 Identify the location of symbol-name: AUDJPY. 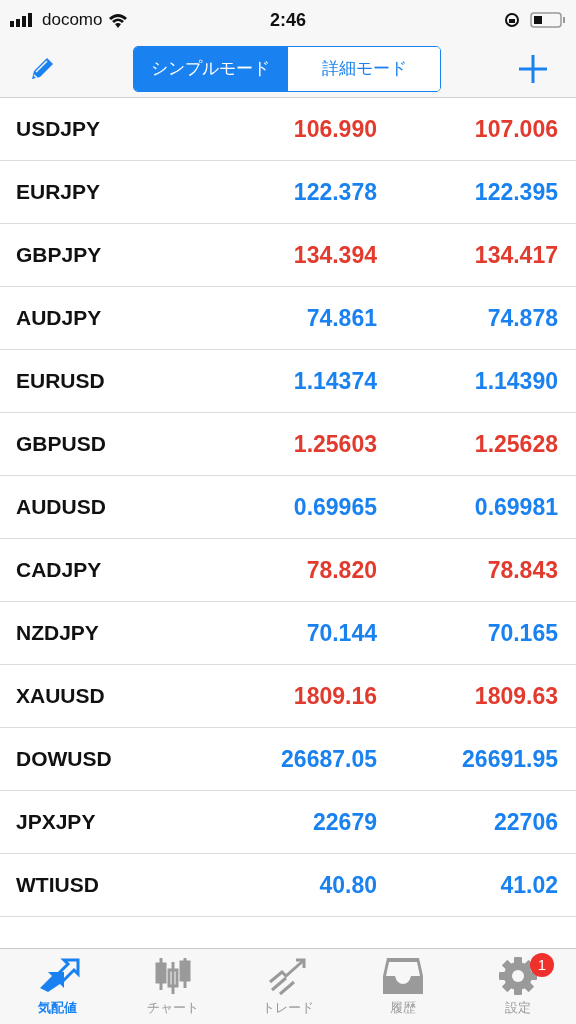
(59, 318).